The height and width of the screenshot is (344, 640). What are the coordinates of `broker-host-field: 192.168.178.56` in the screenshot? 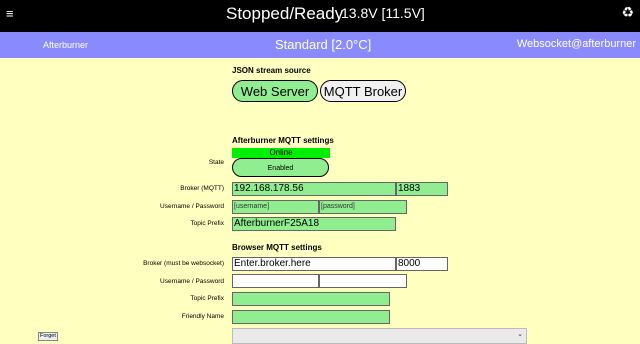 It's located at (314, 189).